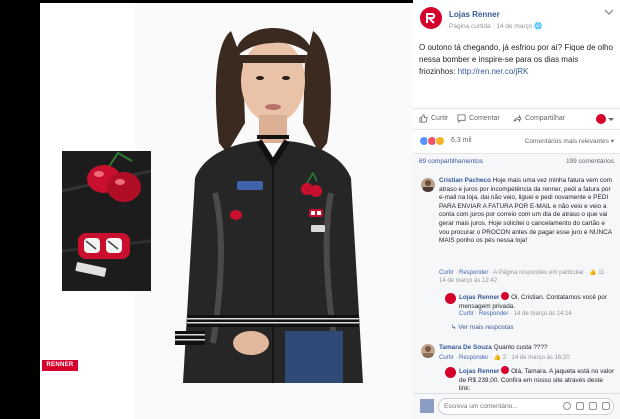 This screenshot has height=419, width=620. Describe the element at coordinates (484, 118) in the screenshot. I see `comment-label: Comentar` at that location.